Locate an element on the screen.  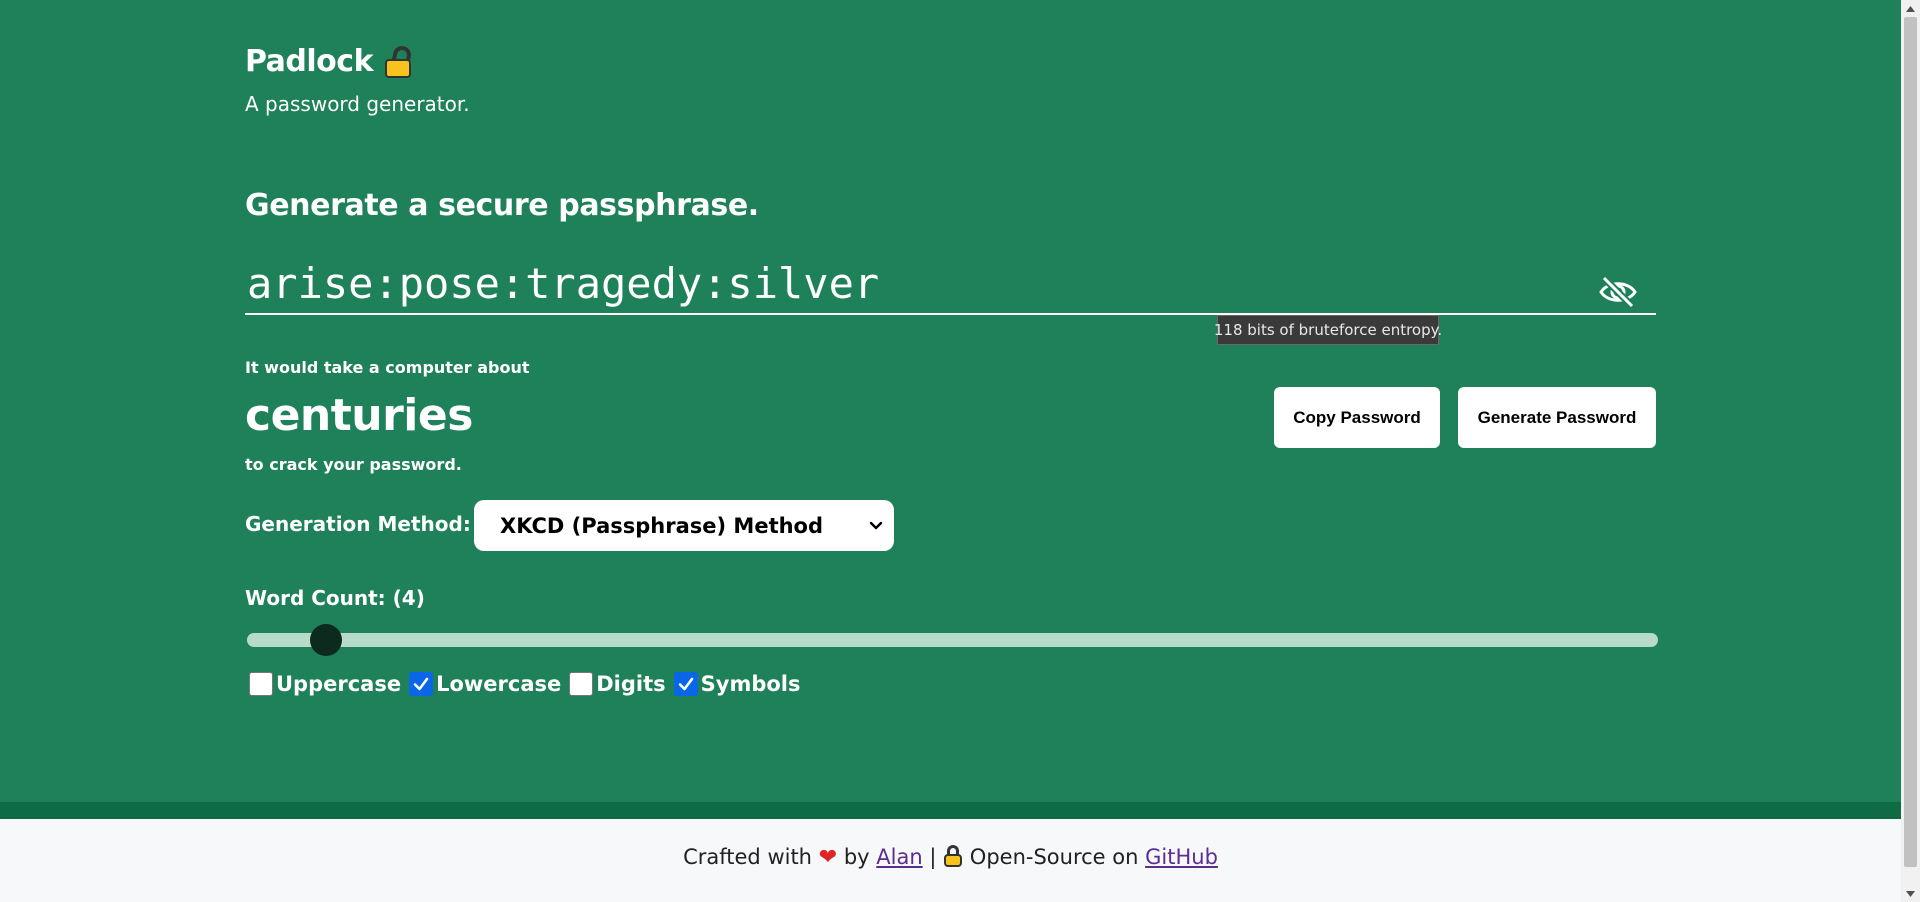
vertical-scrollbar is located at coordinates (1910, 451).